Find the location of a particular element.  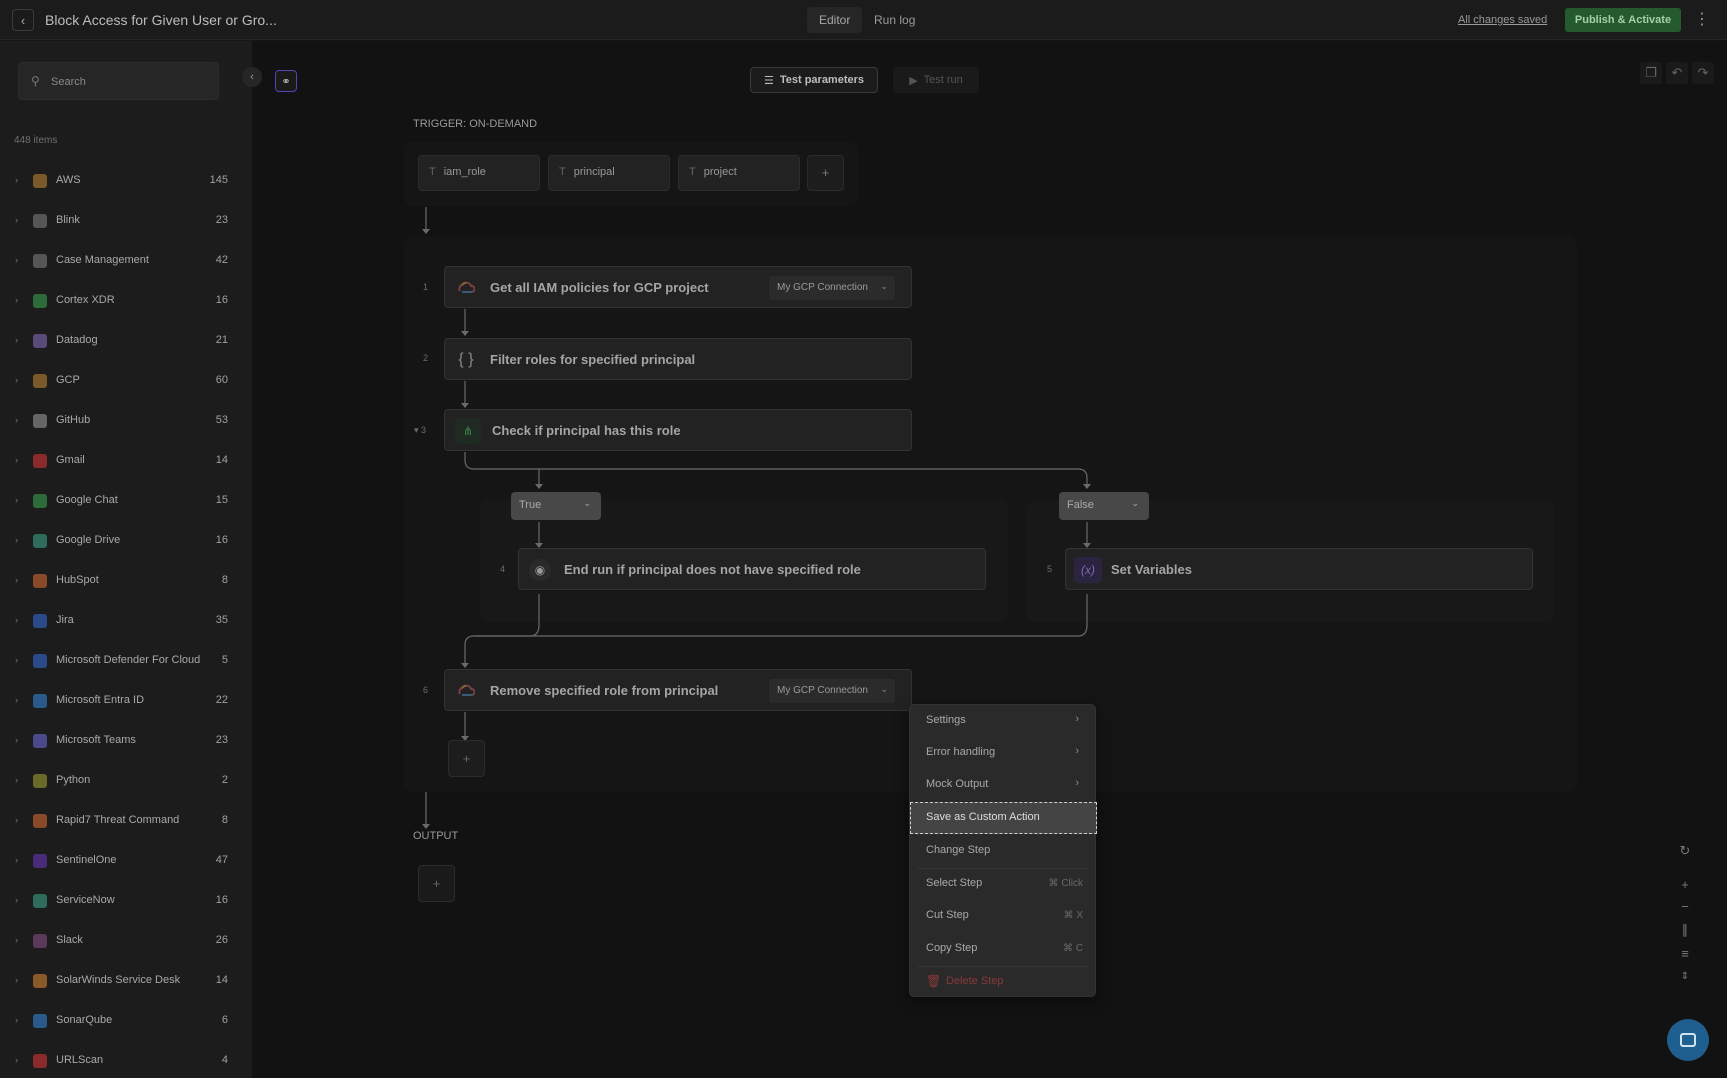

menu-label: Delete Step is located at coordinates (975, 981).